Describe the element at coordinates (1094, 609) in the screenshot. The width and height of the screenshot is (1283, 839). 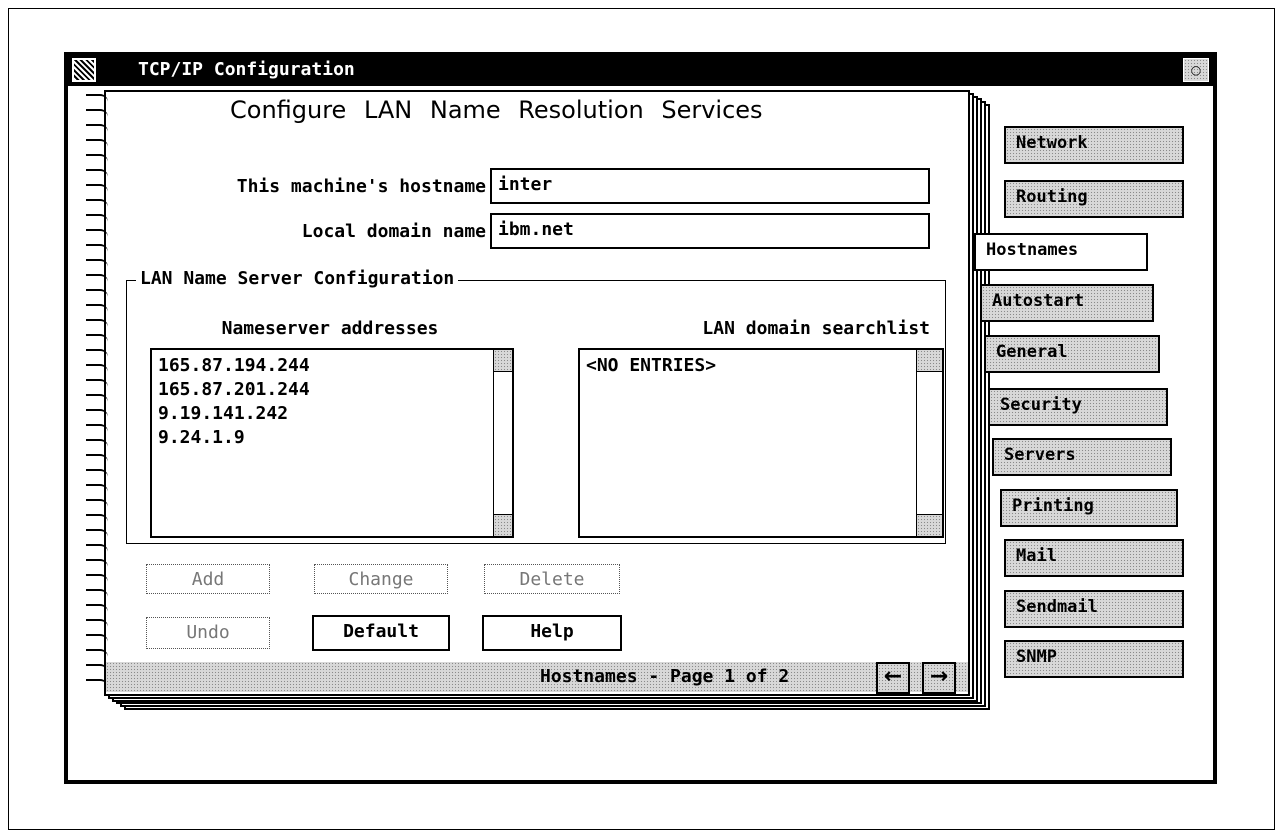
I see `tab-sendmail: Sendmail` at that location.